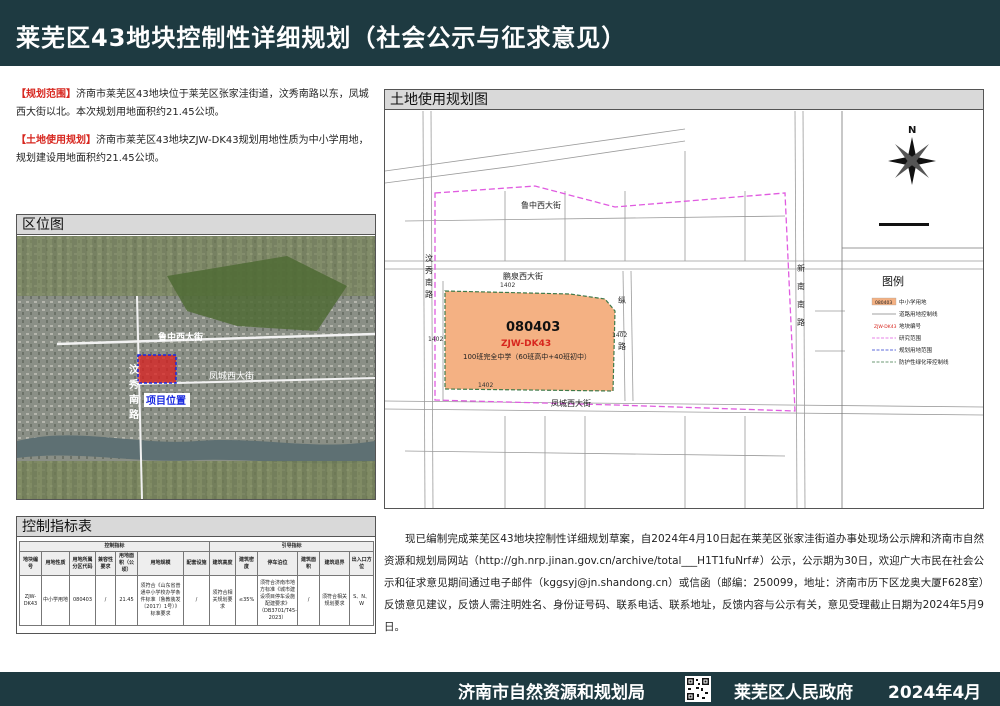 The width and height of the screenshot is (1000, 706). What do you see at coordinates (429, 258) in the screenshot?
I see `road-wenxiu-label-1: 汶` at bounding box center [429, 258].